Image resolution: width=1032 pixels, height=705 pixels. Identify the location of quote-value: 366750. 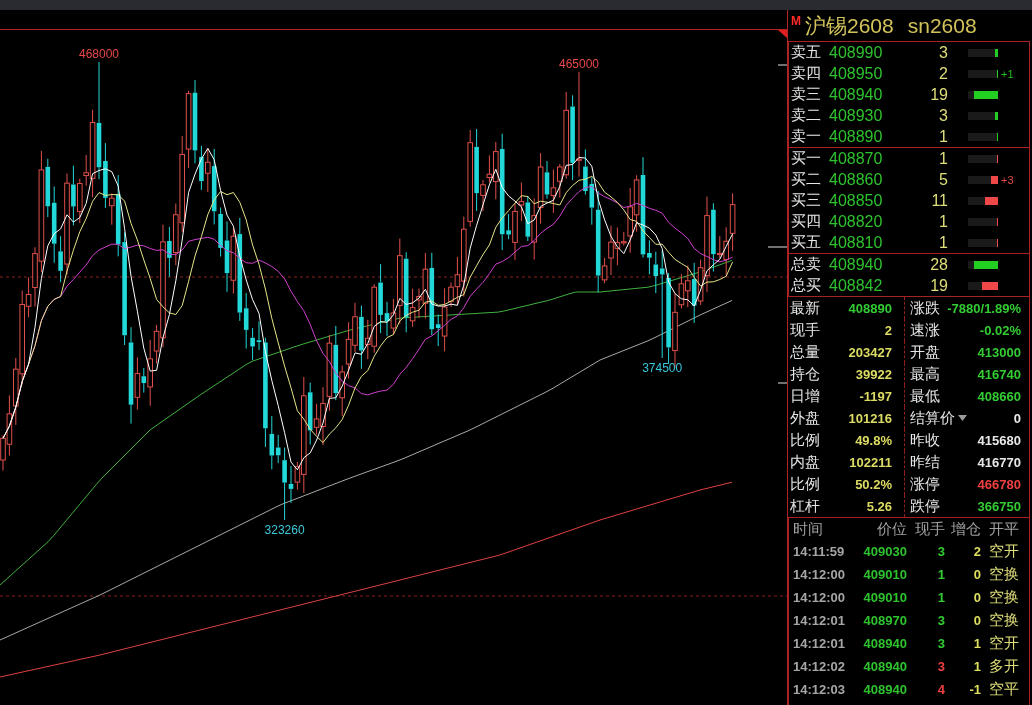
(999, 506).